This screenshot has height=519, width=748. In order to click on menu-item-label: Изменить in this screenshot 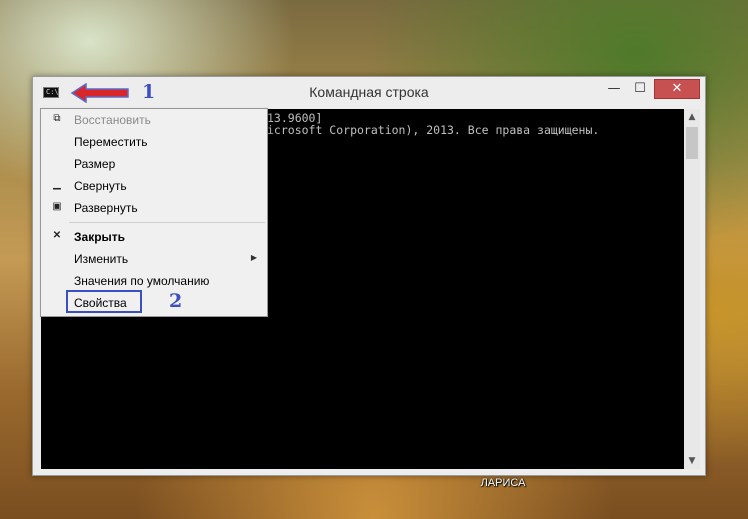, I will do `click(101, 259)`.